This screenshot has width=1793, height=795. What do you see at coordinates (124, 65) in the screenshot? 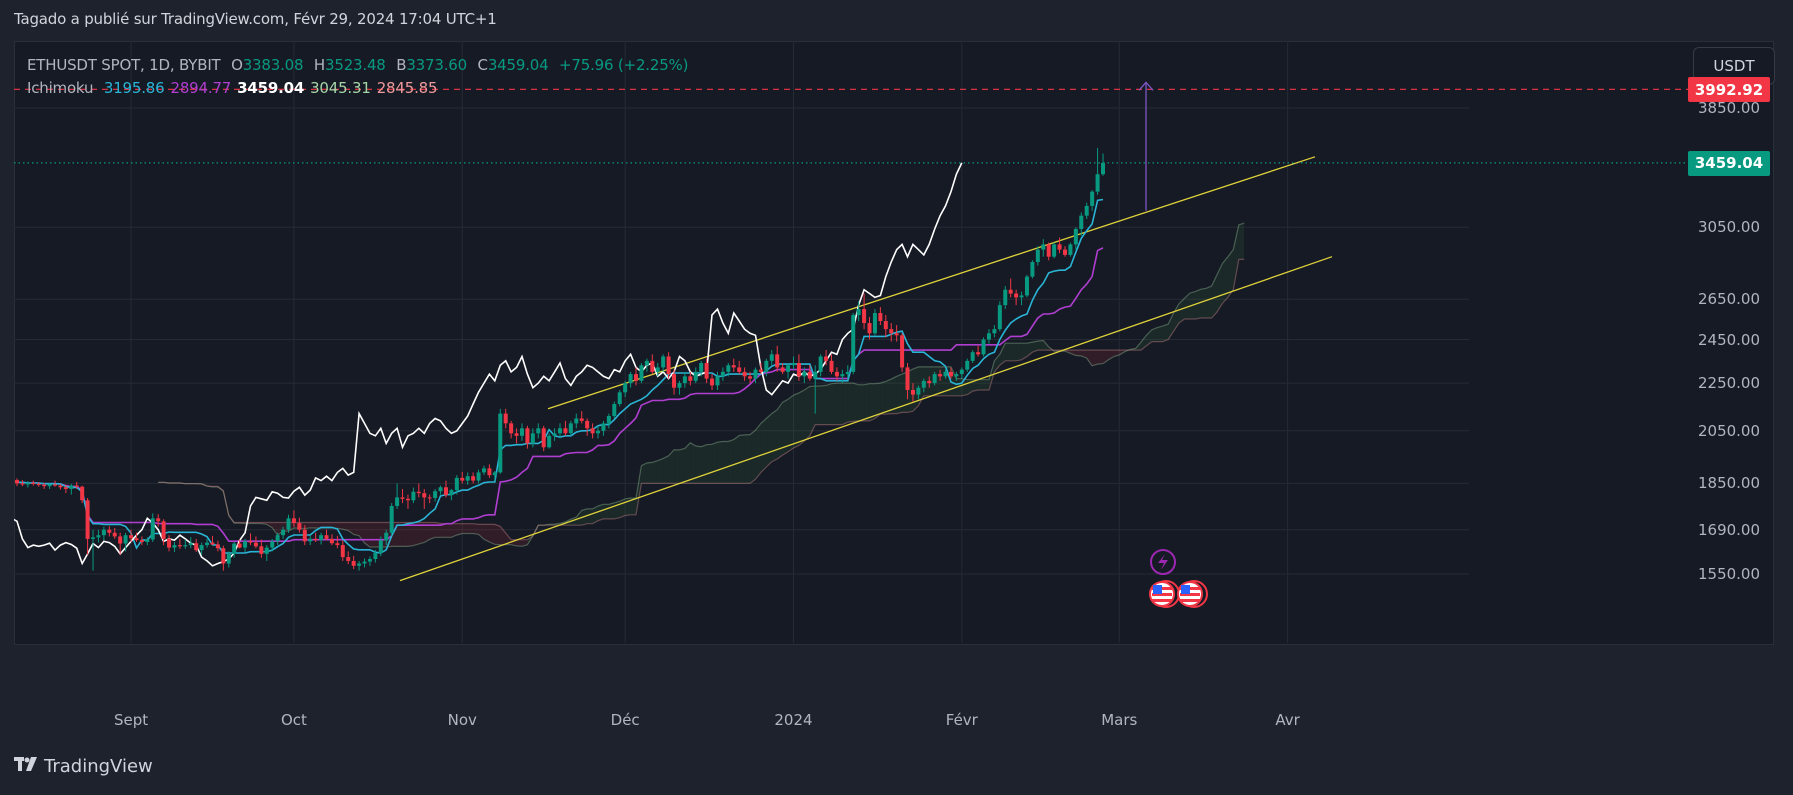
I see `symbol-label: ETHUSDT SPOT, 1D, BYBIT` at bounding box center [124, 65].